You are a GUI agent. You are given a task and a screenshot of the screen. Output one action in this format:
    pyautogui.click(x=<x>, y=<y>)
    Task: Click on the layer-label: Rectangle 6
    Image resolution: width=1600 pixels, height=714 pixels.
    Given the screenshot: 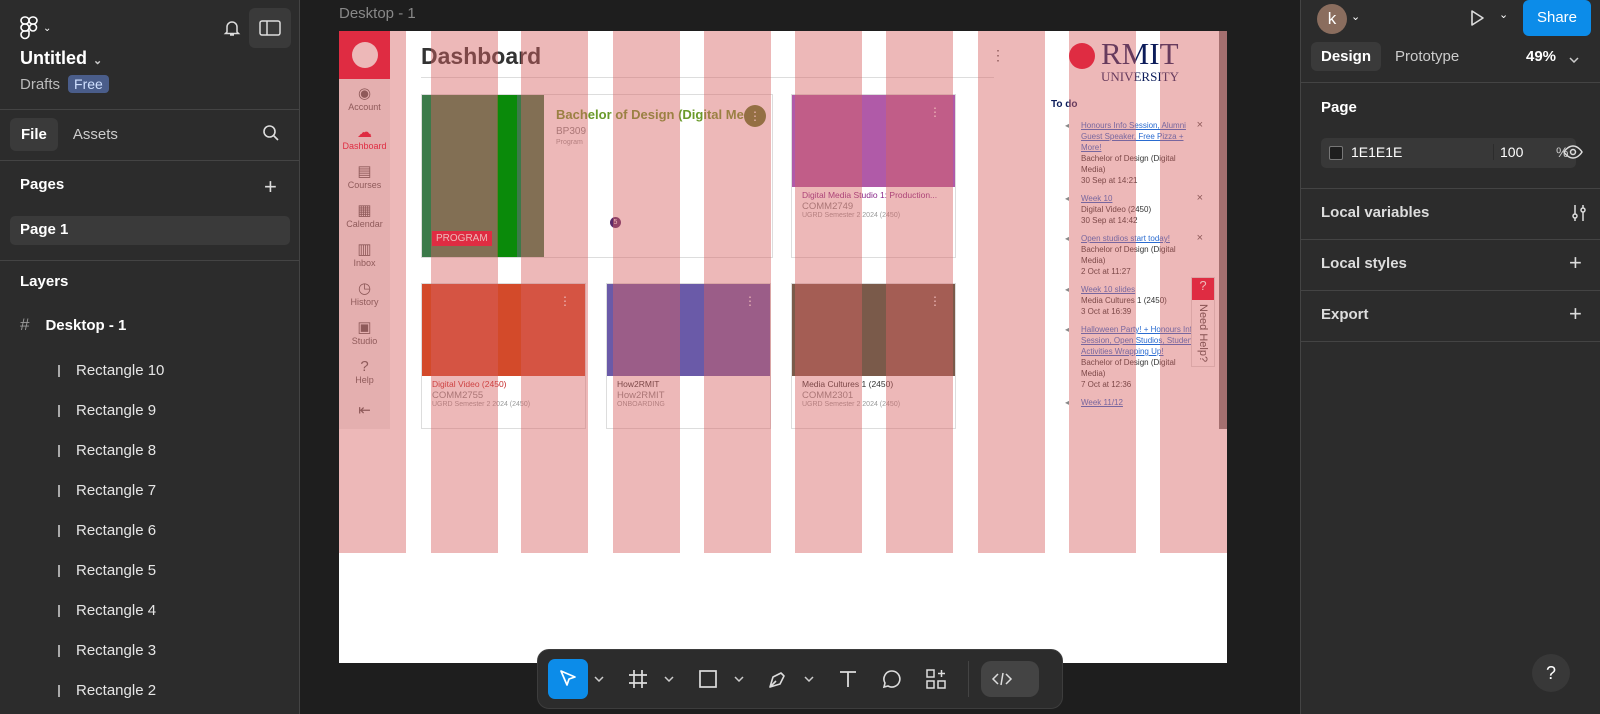 What is the action you would take?
    pyautogui.click(x=116, y=530)
    